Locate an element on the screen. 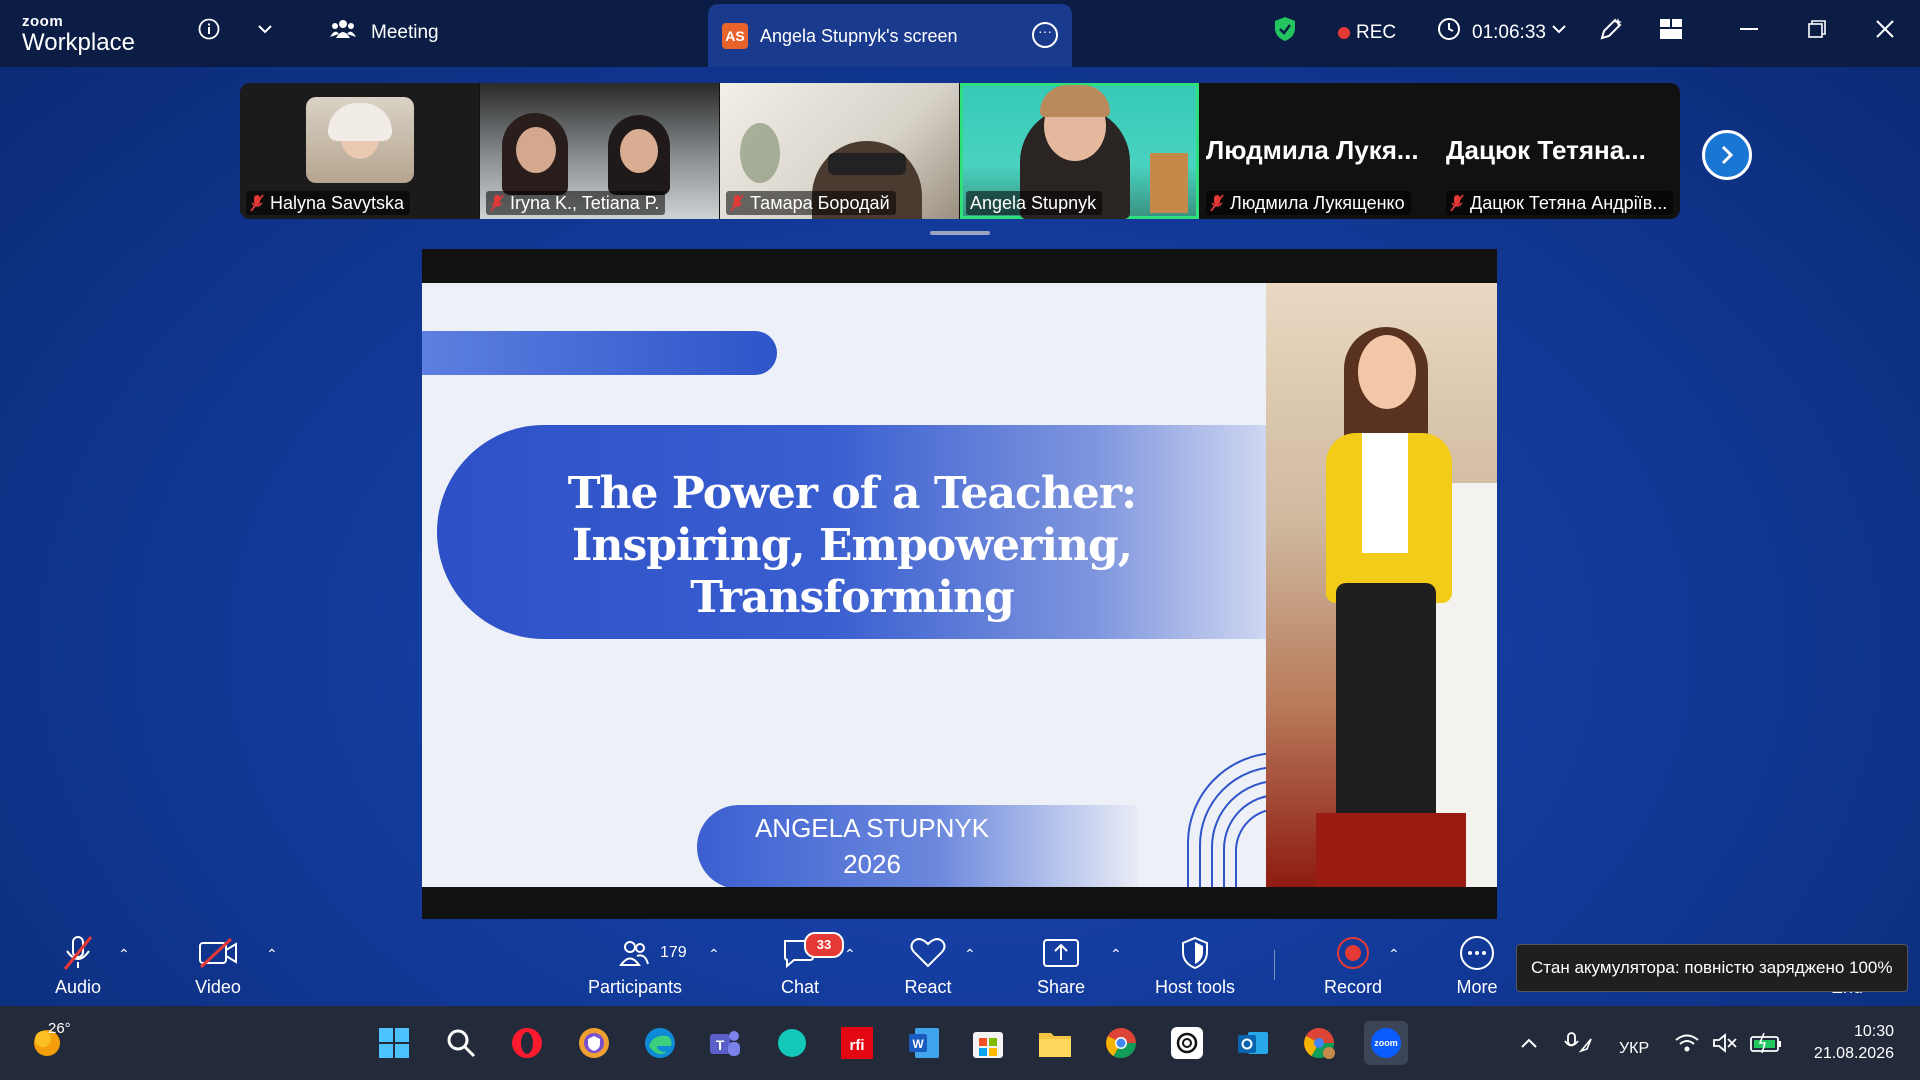 Image resolution: width=1920 pixels, height=1080 pixels. rec-label: REC is located at coordinates (1376, 32).